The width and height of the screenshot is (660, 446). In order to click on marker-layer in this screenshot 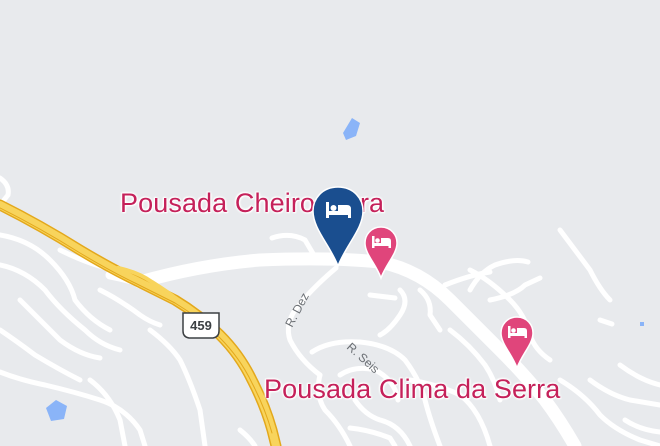, I will do `click(423, 278)`.